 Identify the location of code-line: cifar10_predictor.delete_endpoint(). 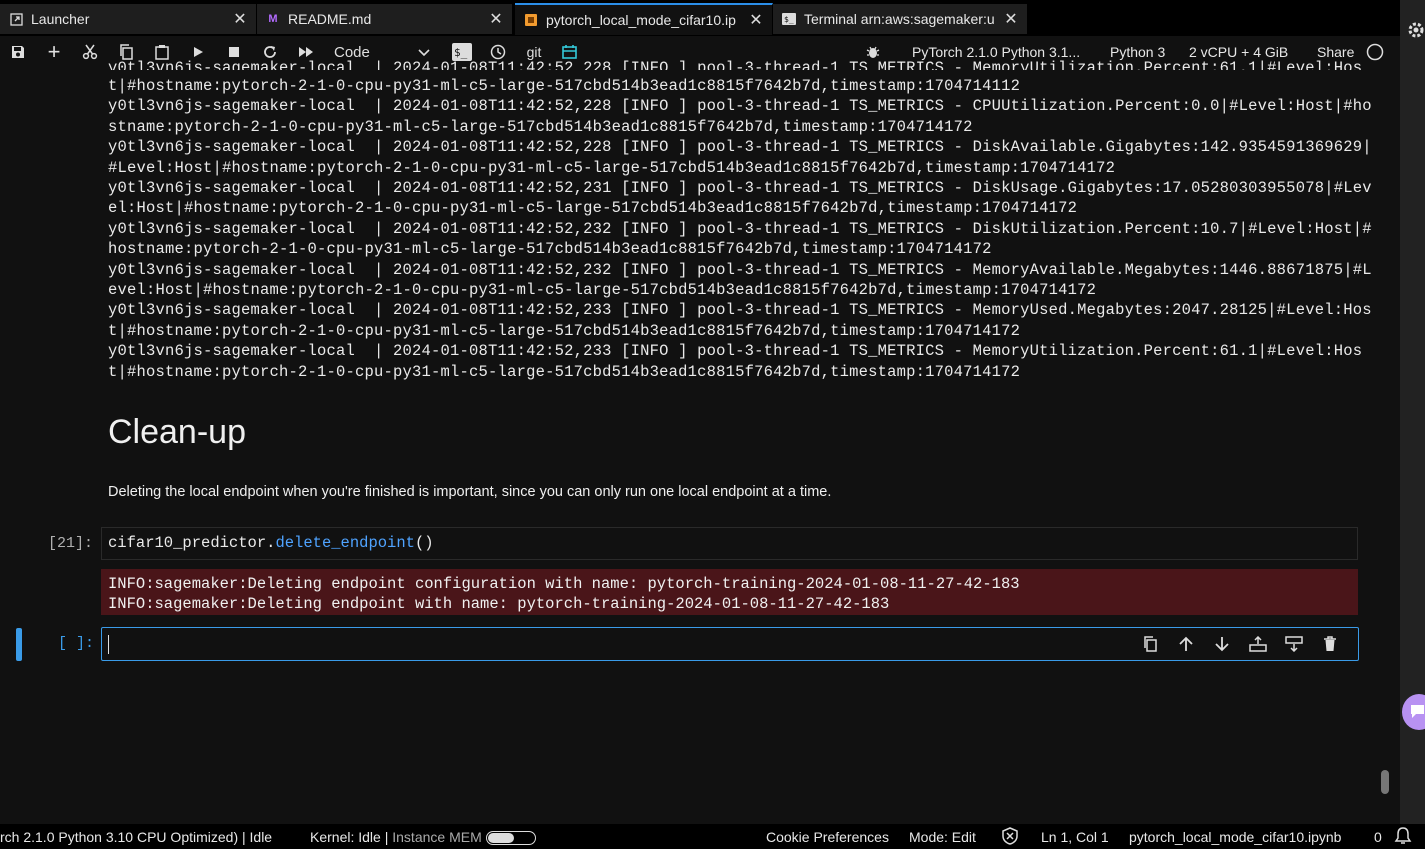
(271, 543).